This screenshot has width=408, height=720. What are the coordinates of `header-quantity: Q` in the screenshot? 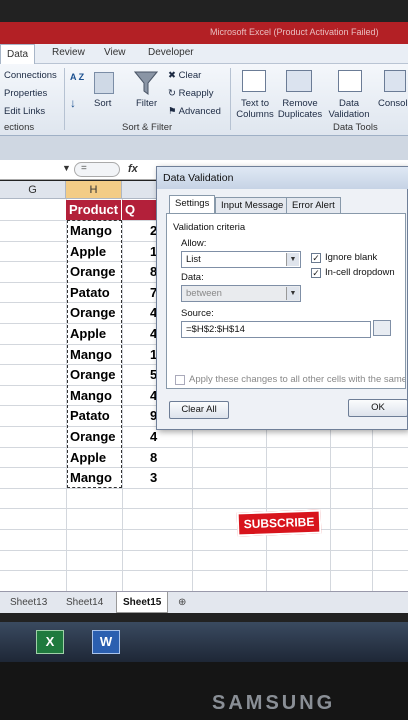 It's located at (140, 210).